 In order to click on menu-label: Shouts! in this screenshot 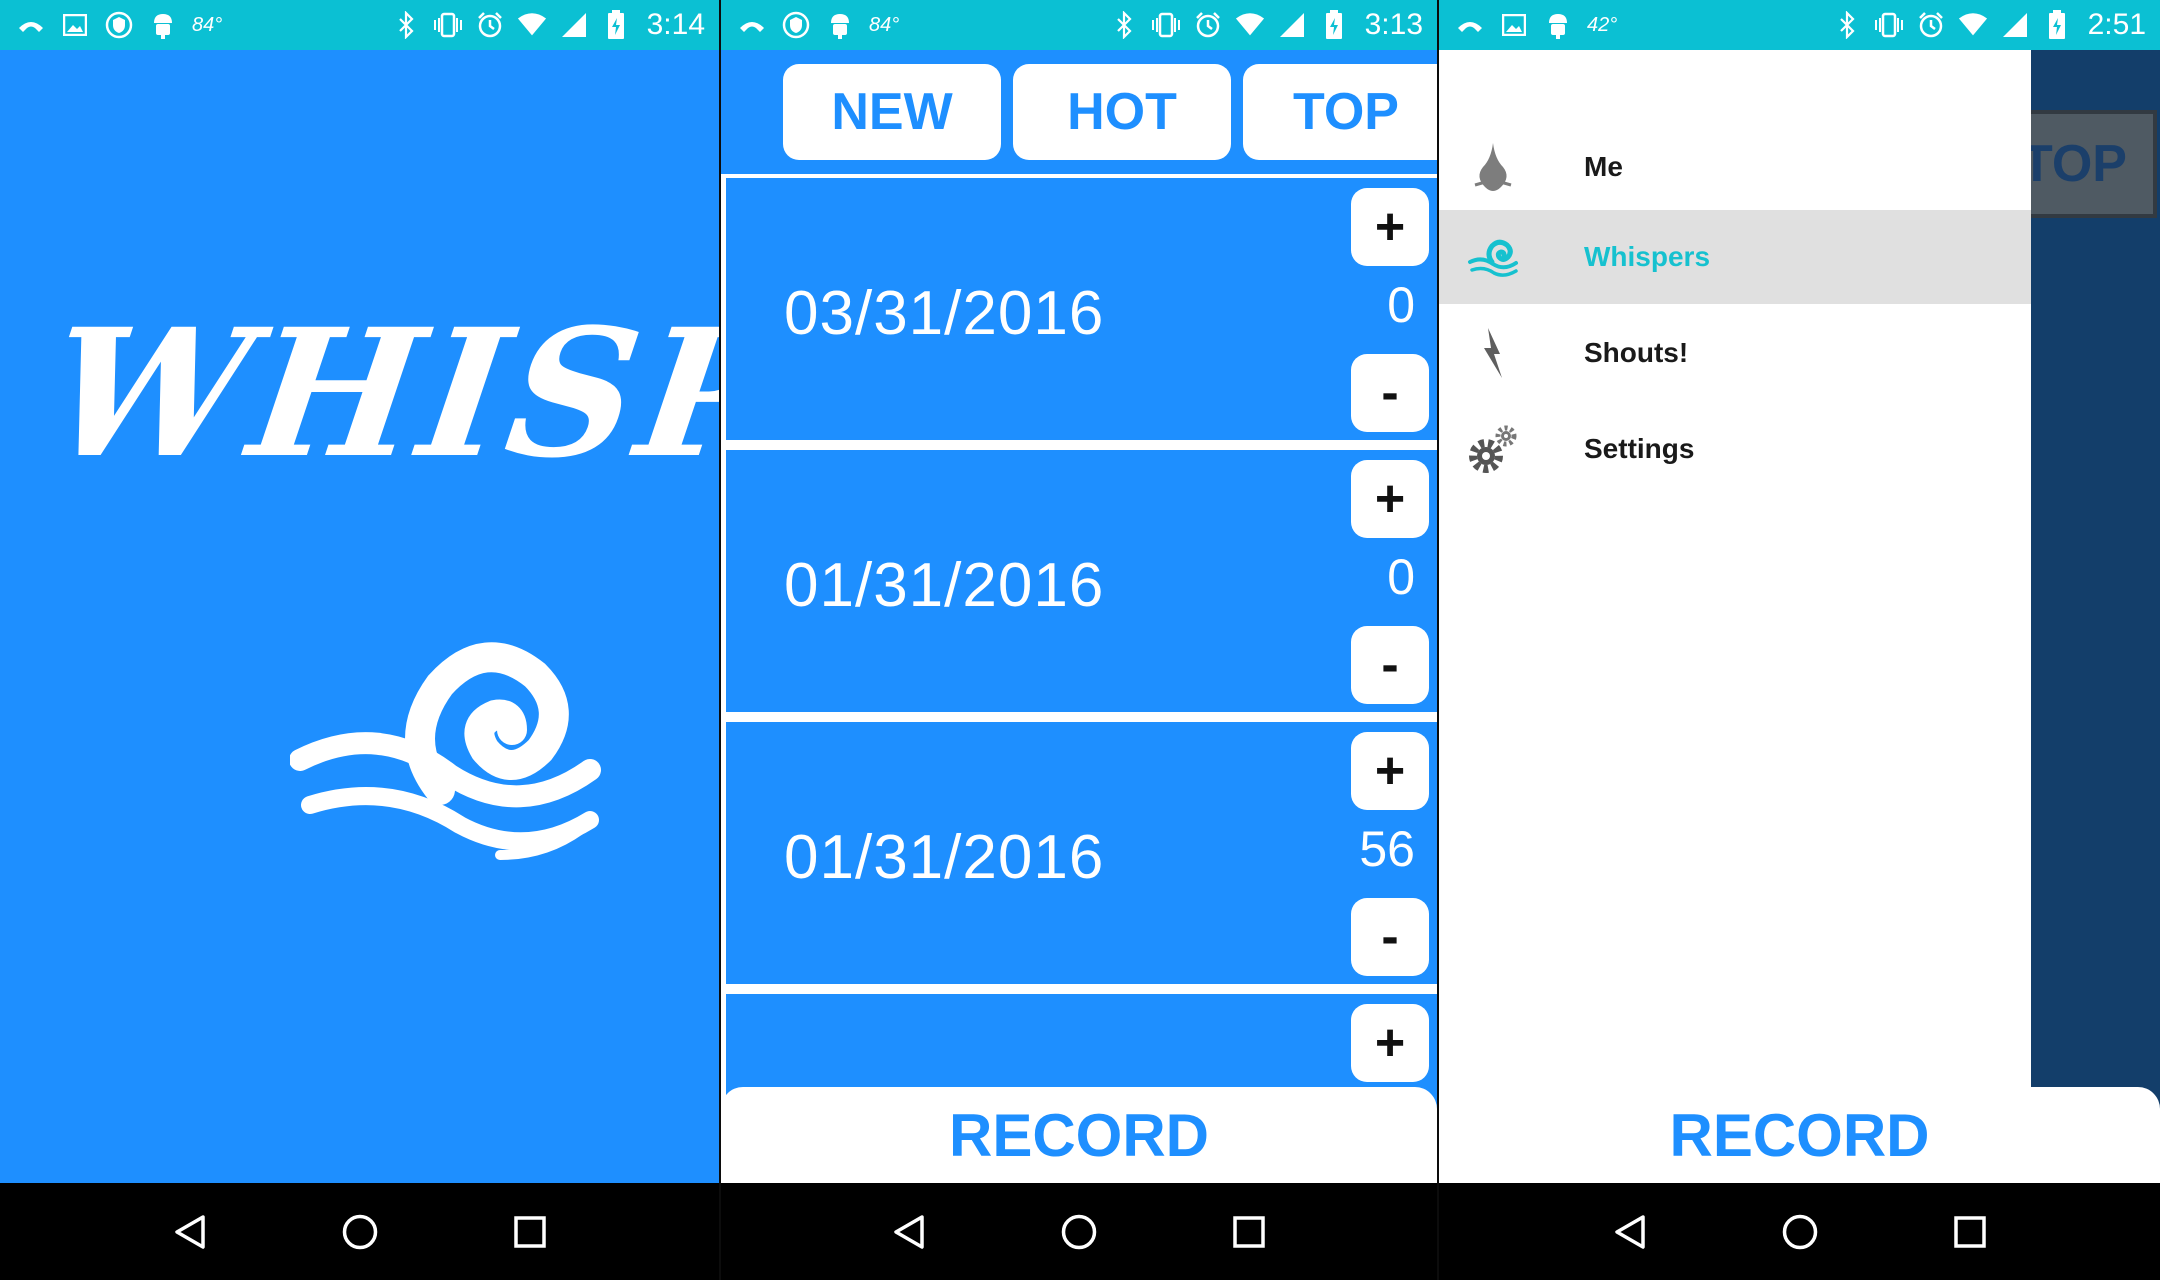, I will do `click(1636, 352)`.